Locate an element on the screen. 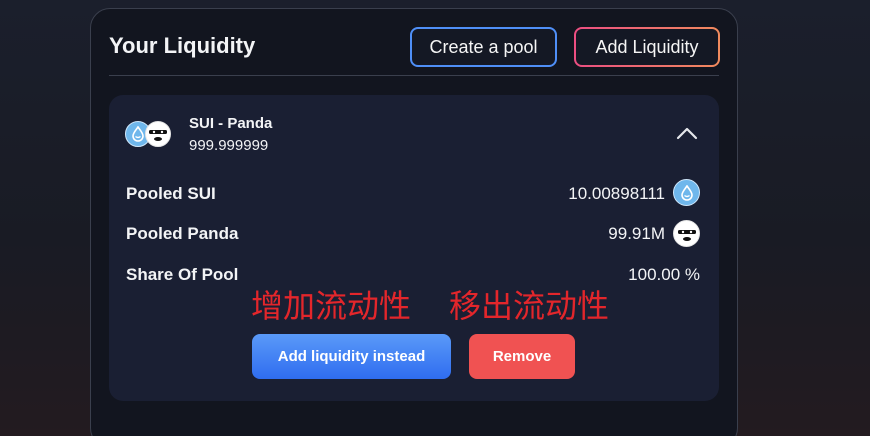  pooled-panda-value: 99.91M is located at coordinates (636, 233).